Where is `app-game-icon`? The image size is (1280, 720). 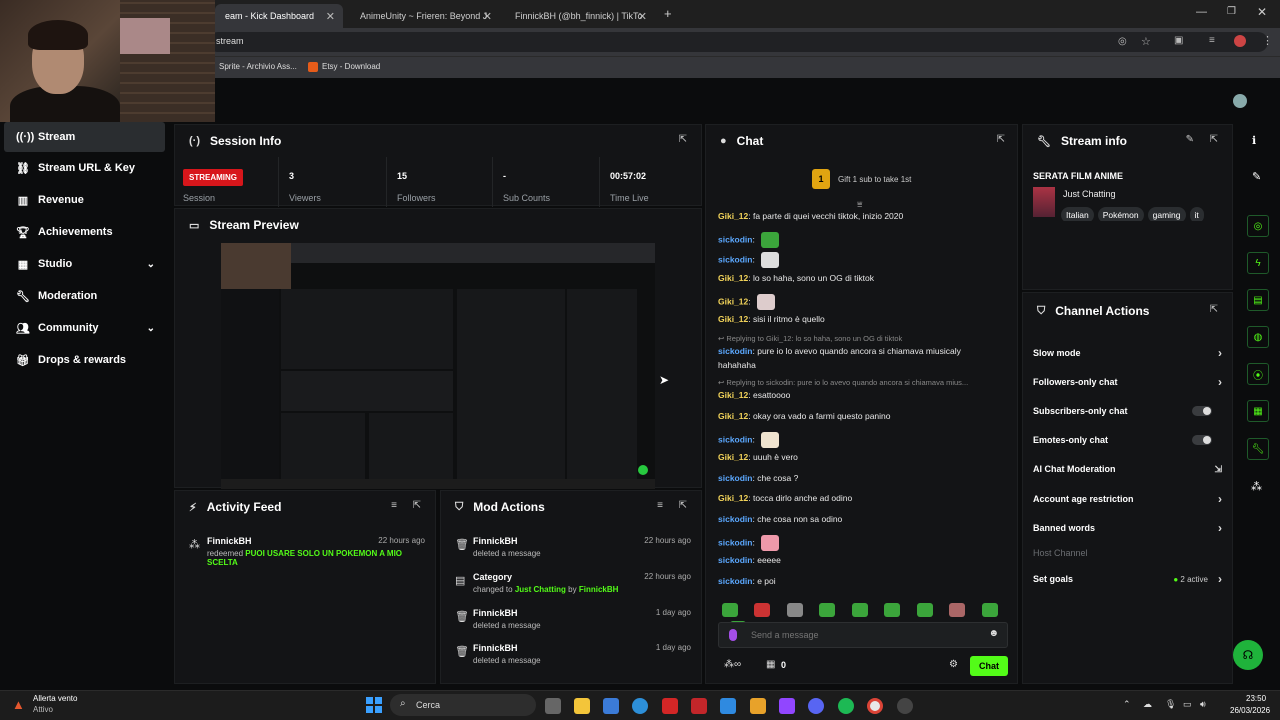 app-game-icon is located at coordinates (758, 706).